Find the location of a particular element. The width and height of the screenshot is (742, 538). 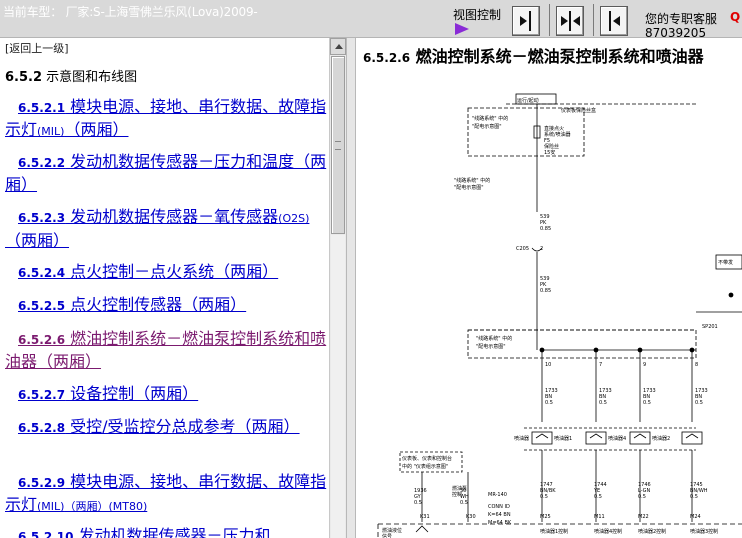

toc-number: 6.5.2.4 is located at coordinates (42, 273).